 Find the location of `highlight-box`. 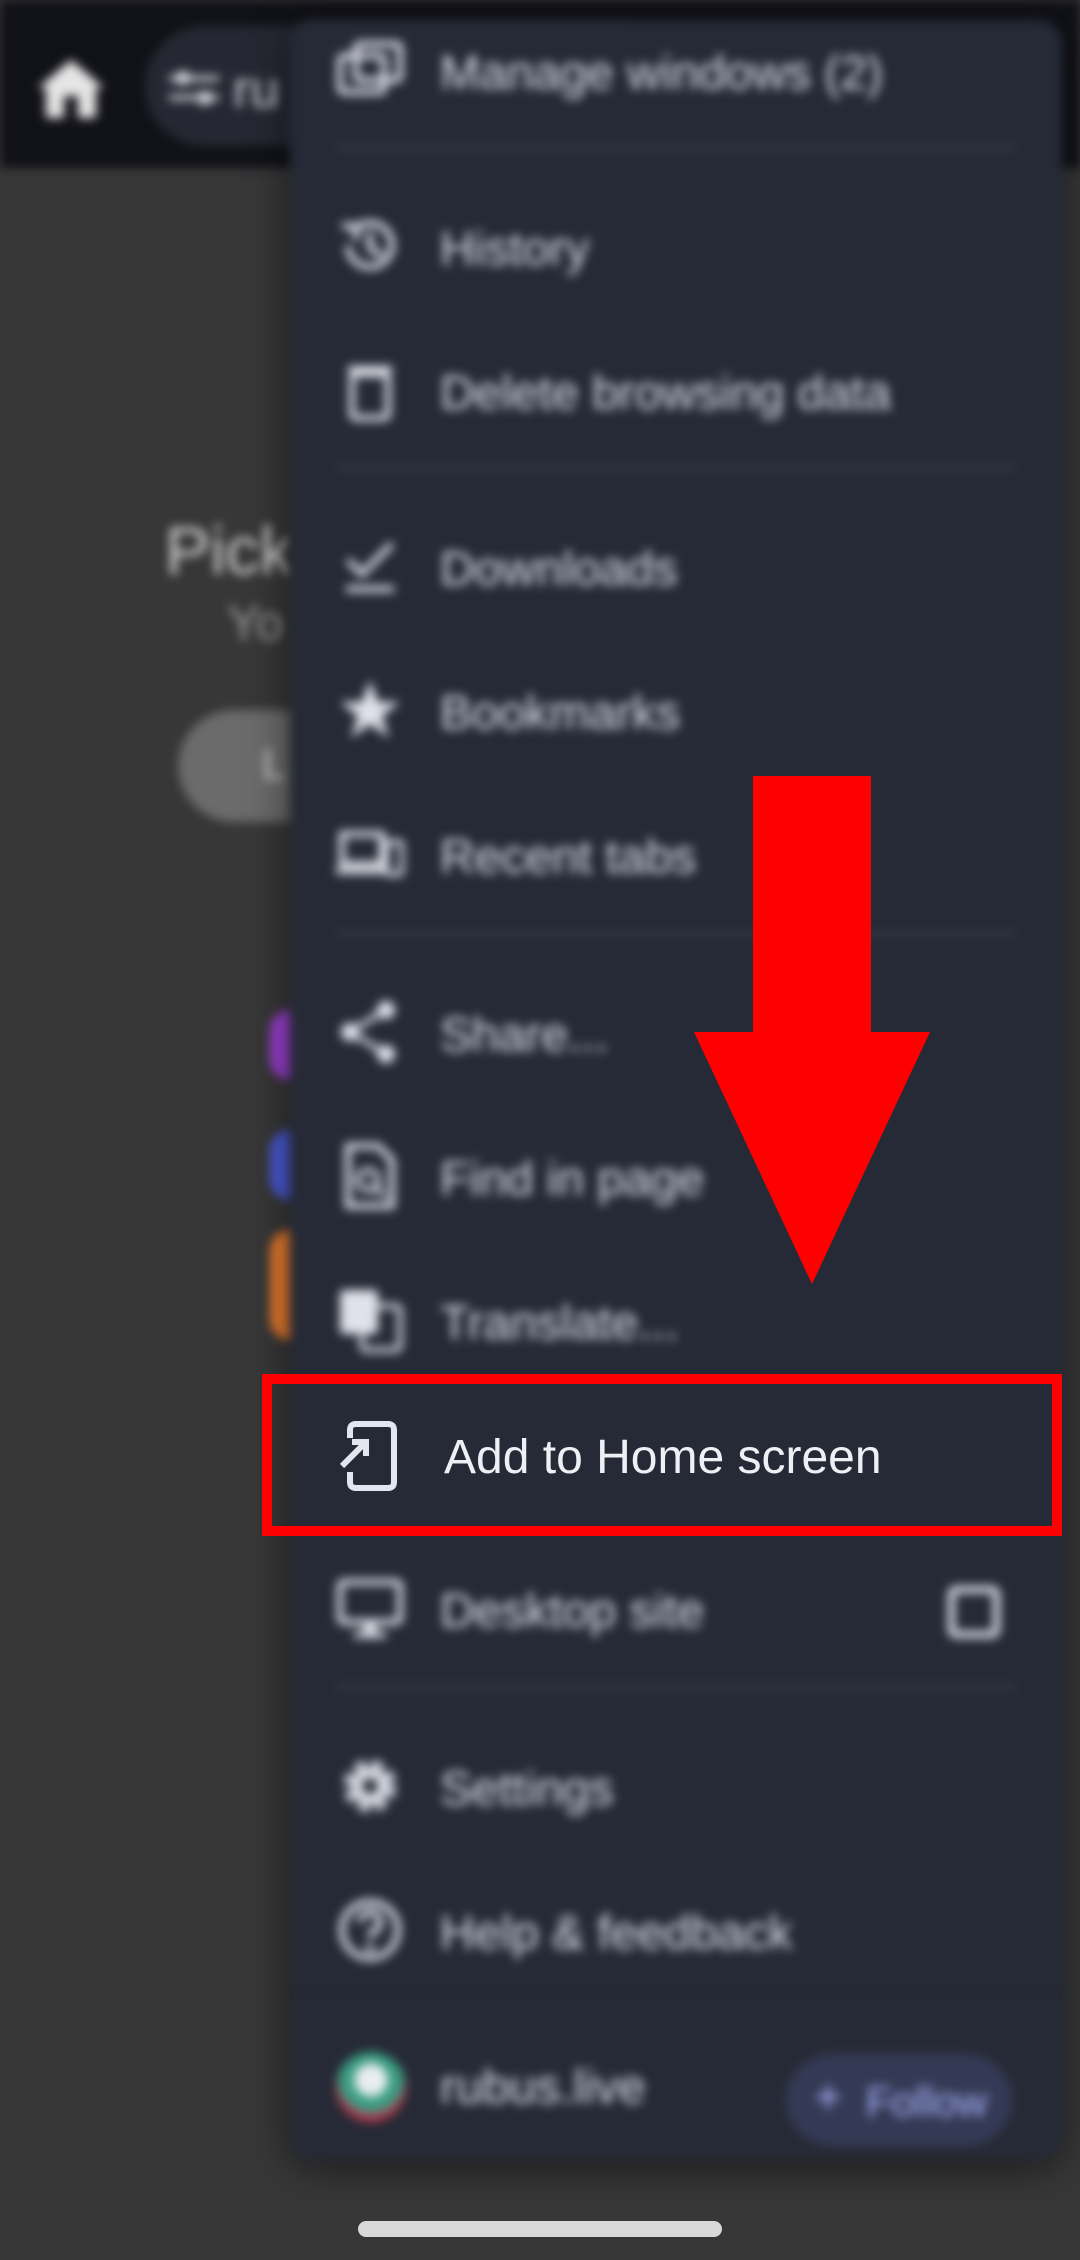

highlight-box is located at coordinates (662, 1455).